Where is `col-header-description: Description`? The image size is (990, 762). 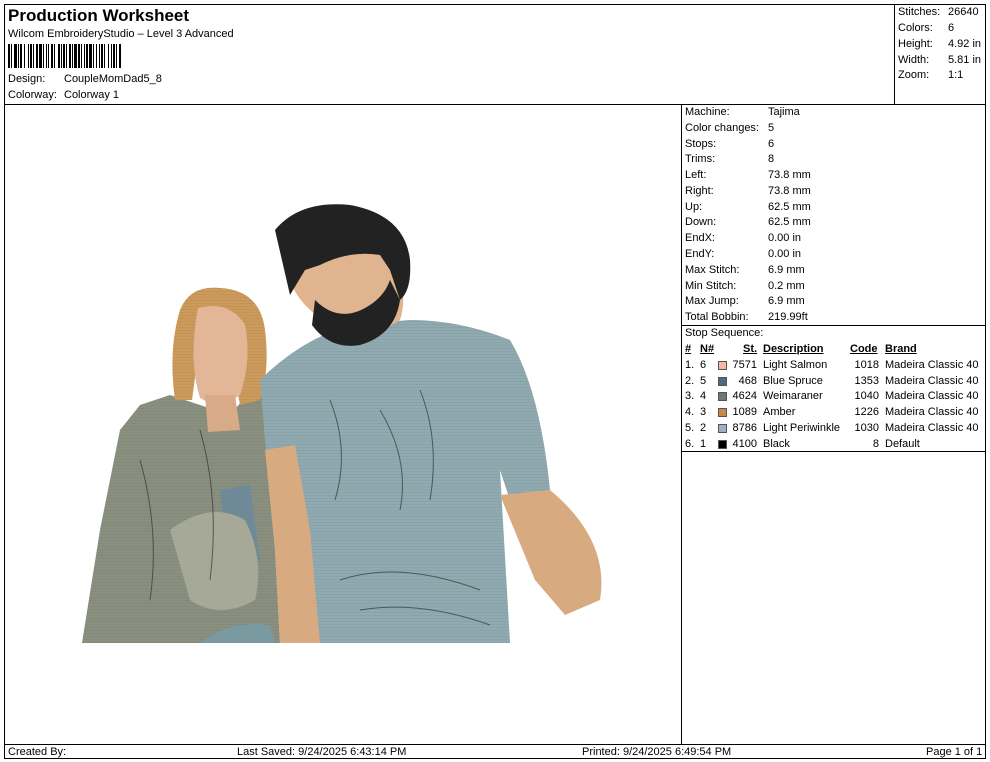
col-header-description: Description is located at coordinates (793, 349).